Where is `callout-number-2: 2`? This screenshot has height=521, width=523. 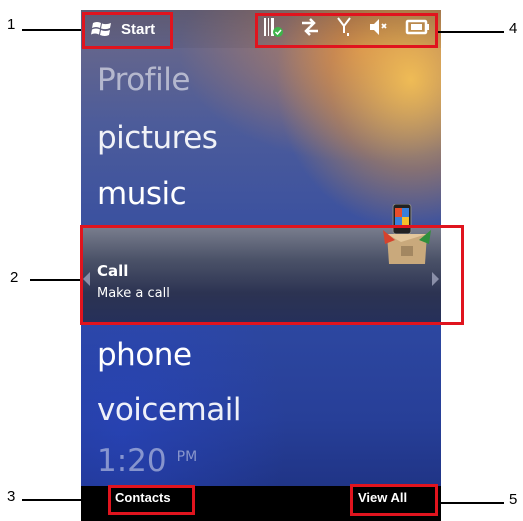
callout-number-2: 2 is located at coordinates (14, 277).